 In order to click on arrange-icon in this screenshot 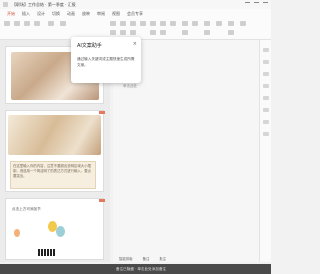, I will do `click(195, 23)`.